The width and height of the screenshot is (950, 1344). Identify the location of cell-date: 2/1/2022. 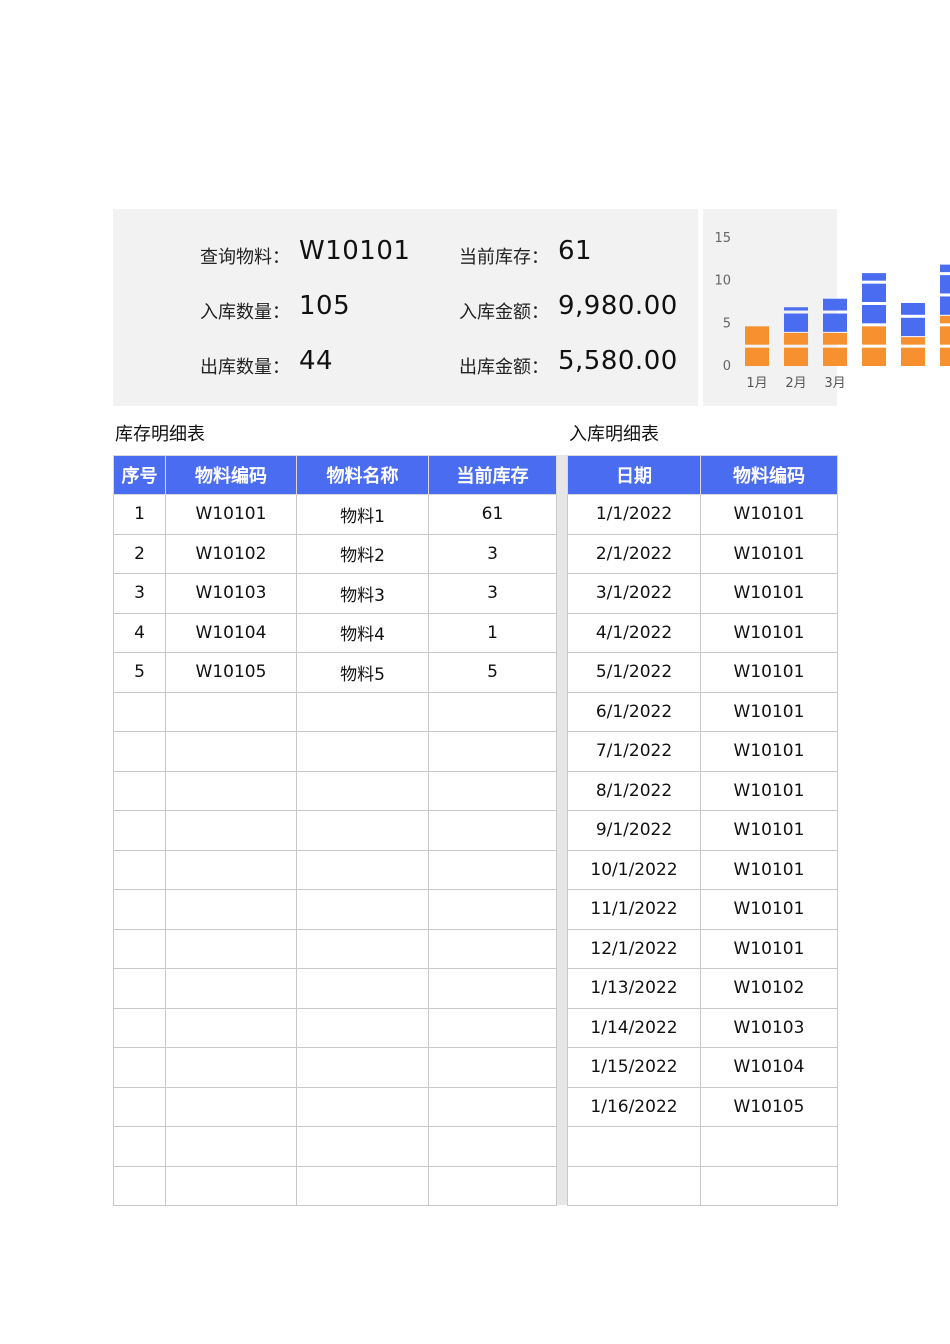
(634, 553).